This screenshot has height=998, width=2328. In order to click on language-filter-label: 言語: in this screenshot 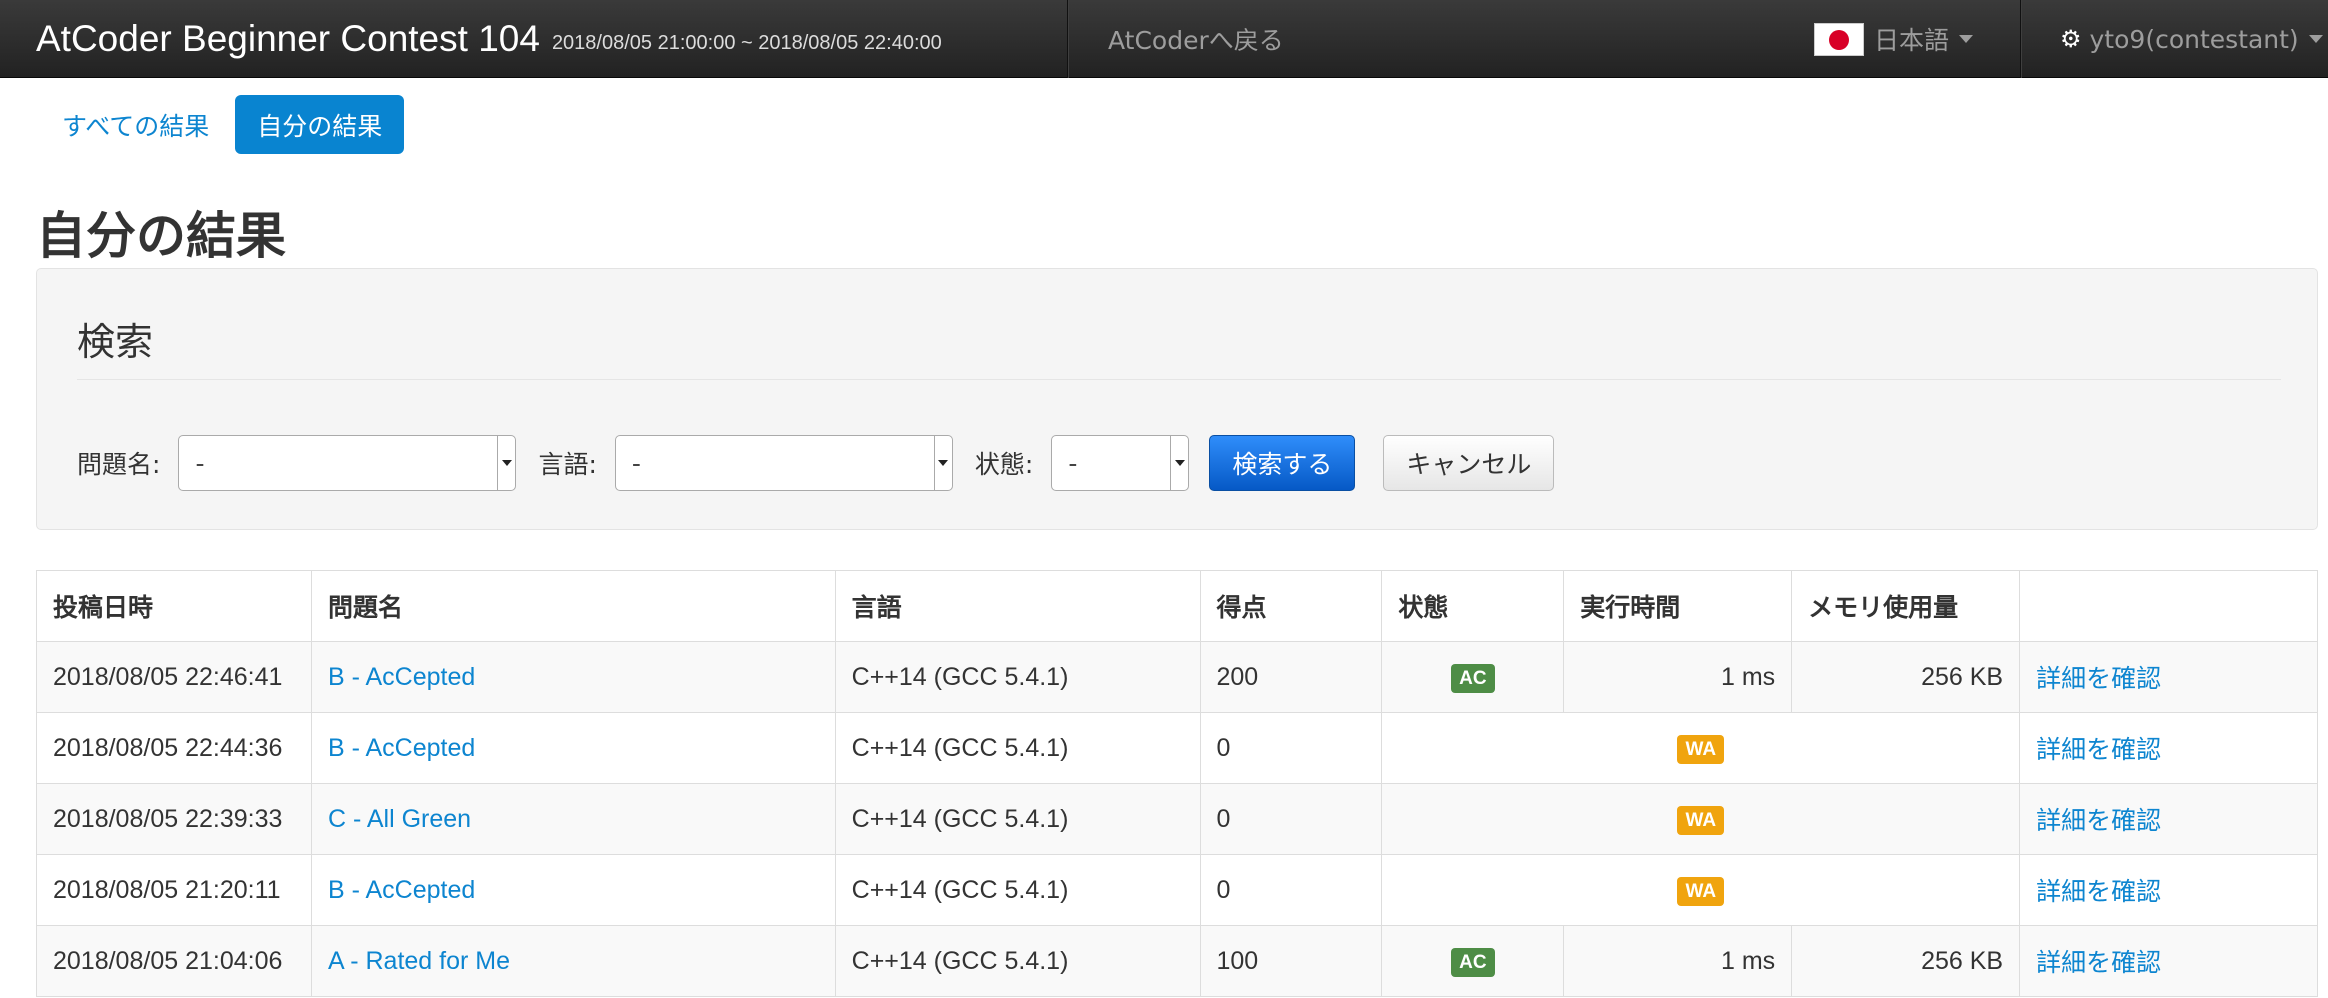, I will do `click(567, 464)`.